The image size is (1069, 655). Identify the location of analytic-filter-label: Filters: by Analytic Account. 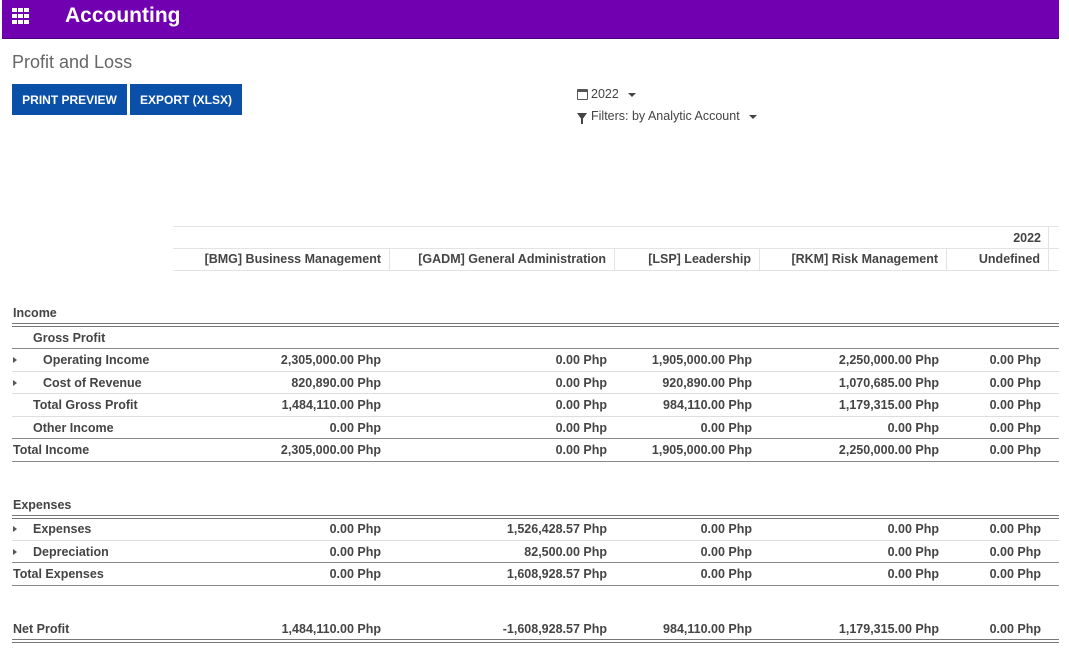
(665, 116).